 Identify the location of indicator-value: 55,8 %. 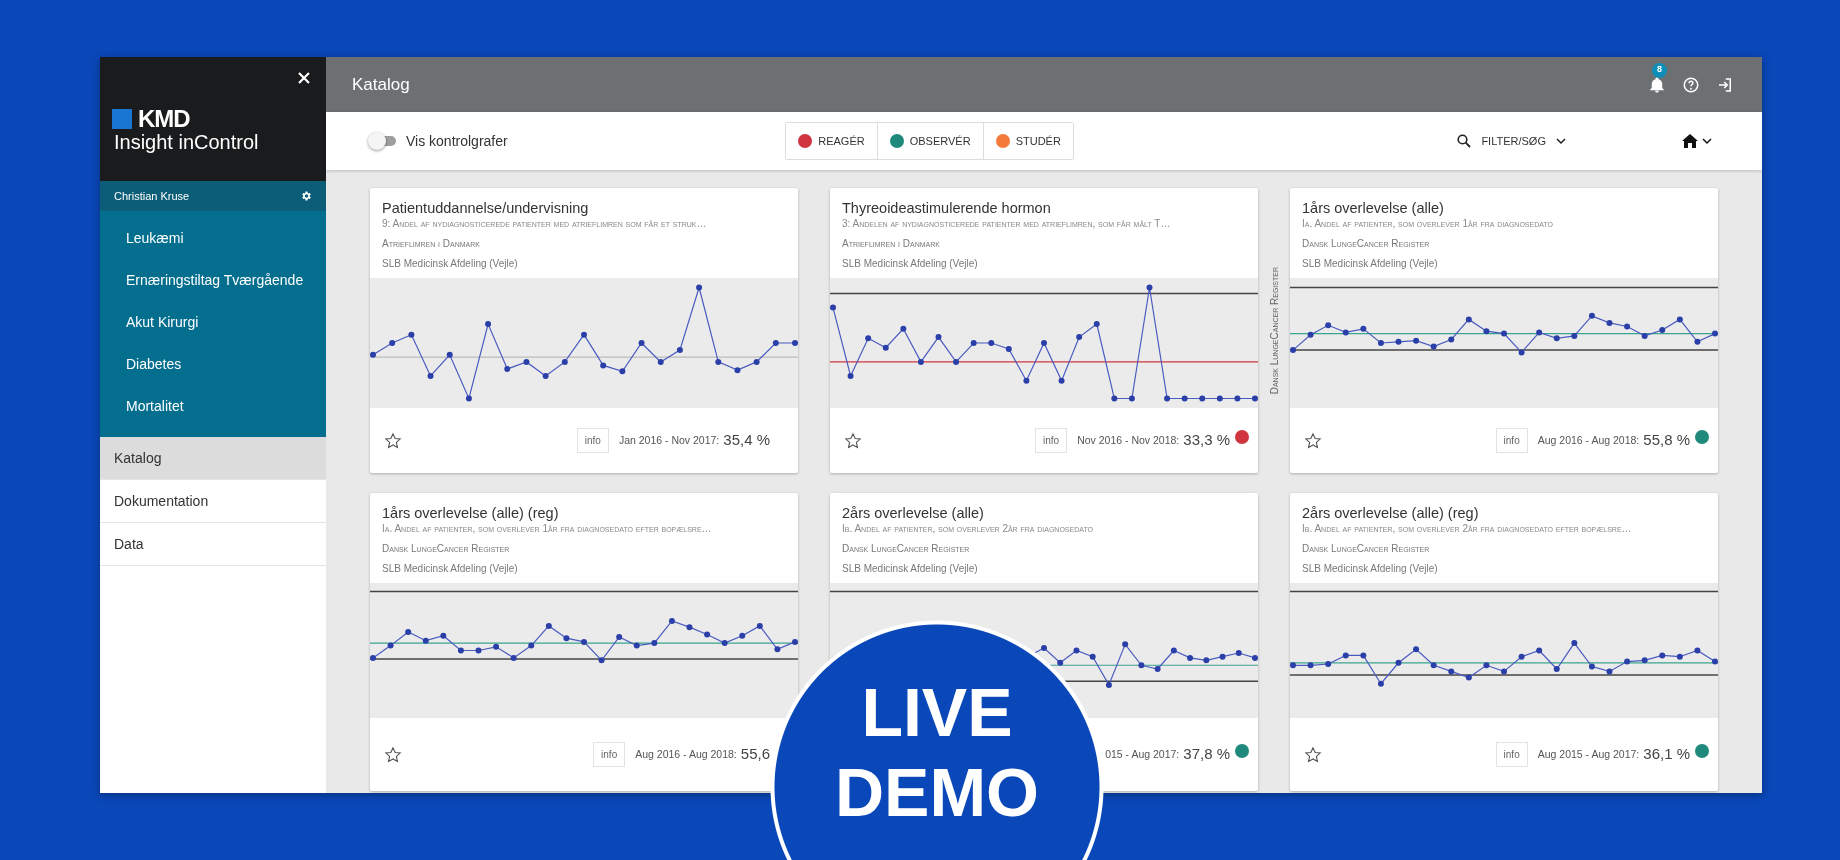
(1666, 440).